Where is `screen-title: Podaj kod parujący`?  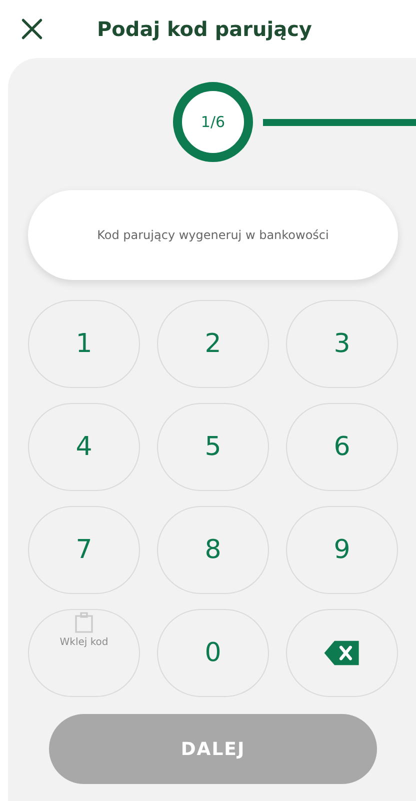 screen-title: Podaj kod parujący is located at coordinates (204, 29).